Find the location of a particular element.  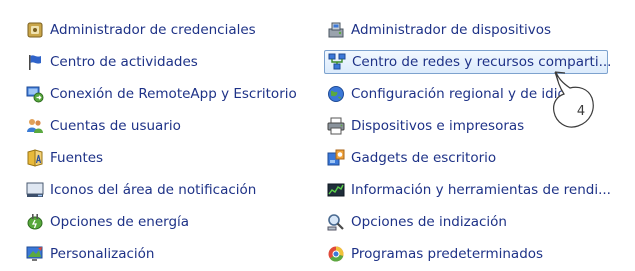

item-label: Opciones de indización is located at coordinates (429, 222).